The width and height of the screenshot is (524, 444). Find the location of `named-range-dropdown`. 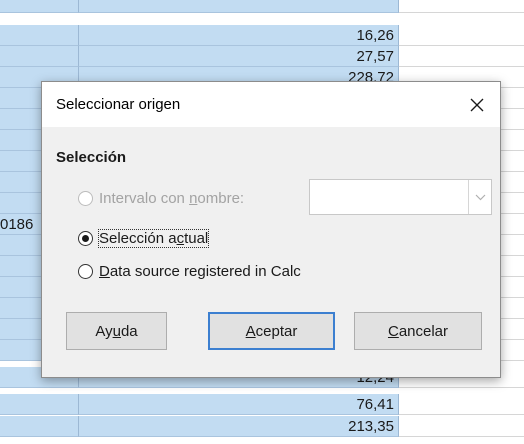

named-range-dropdown is located at coordinates (400, 197).